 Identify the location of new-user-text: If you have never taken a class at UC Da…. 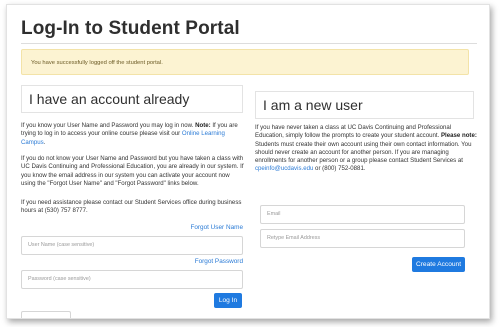
(366, 149).